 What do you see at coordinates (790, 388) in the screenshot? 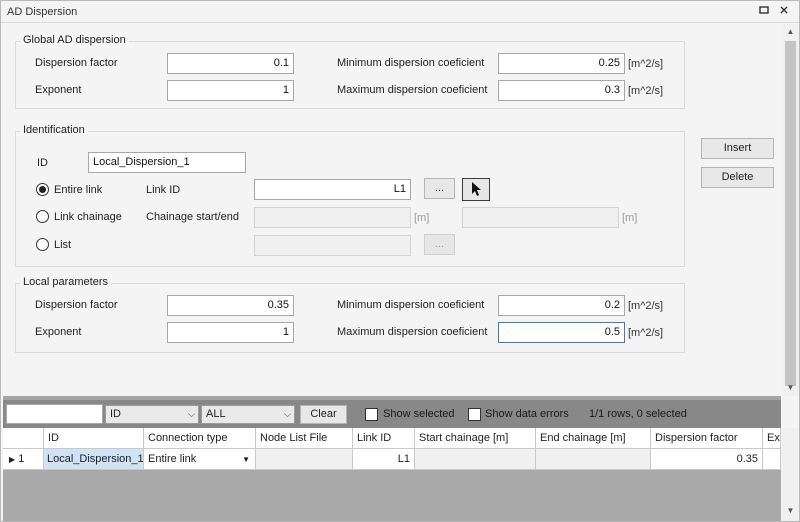
I see `scroll-down-icon: ▼` at bounding box center [790, 388].